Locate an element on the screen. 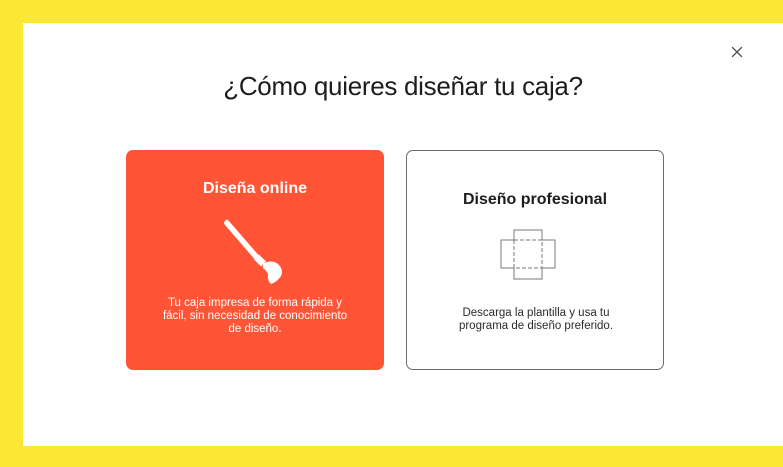 The width and height of the screenshot is (783, 467). close-button is located at coordinates (737, 52).